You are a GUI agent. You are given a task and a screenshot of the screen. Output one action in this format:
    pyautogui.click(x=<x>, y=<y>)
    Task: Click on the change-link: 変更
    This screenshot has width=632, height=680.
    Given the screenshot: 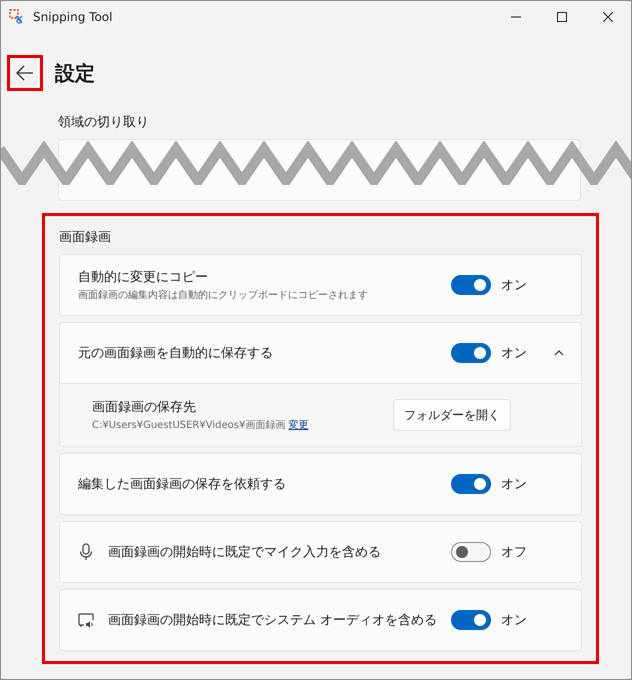 What is the action you would take?
    pyautogui.click(x=298, y=425)
    